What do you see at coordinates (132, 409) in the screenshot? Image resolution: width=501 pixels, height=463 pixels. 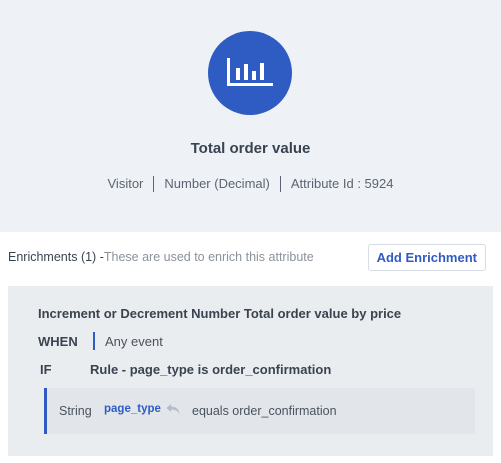 I see `condition-field: page_type` at bounding box center [132, 409].